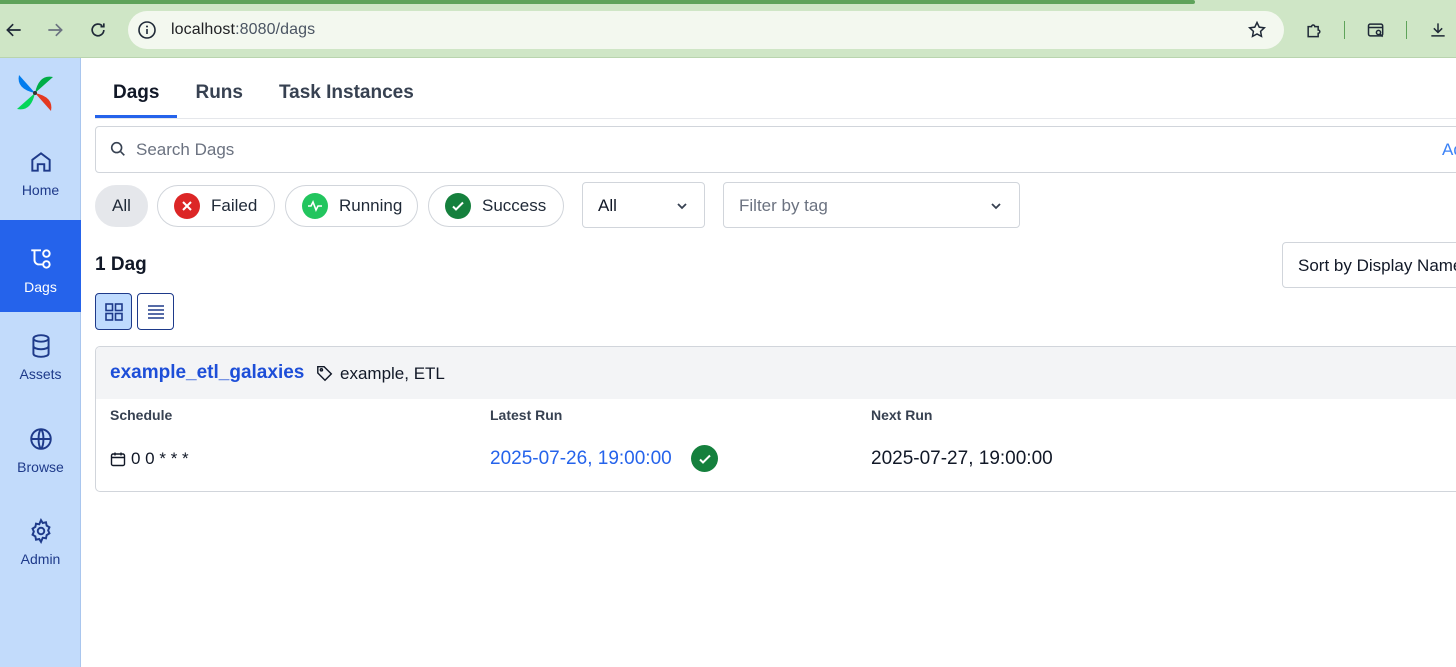  Describe the element at coordinates (1377, 265) in the screenshot. I see `sort-label: Sort by Display Name` at that location.